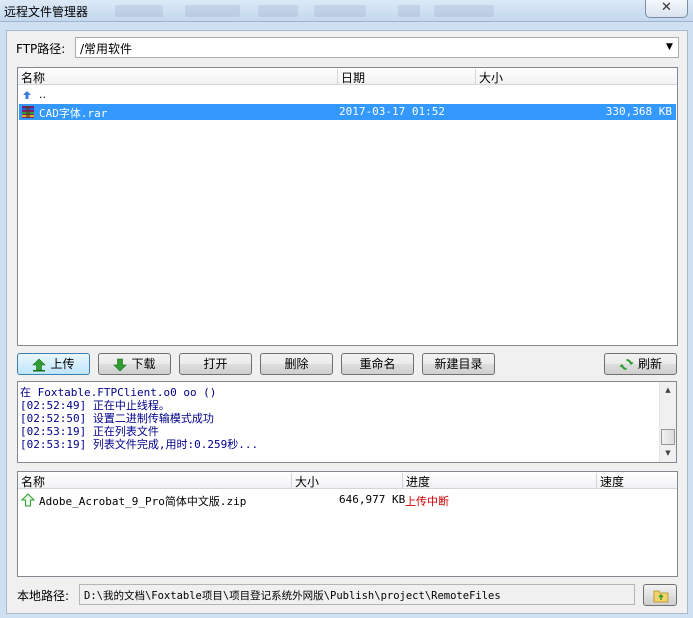  What do you see at coordinates (28, 112) in the screenshot?
I see `rar-archive-icon` at bounding box center [28, 112].